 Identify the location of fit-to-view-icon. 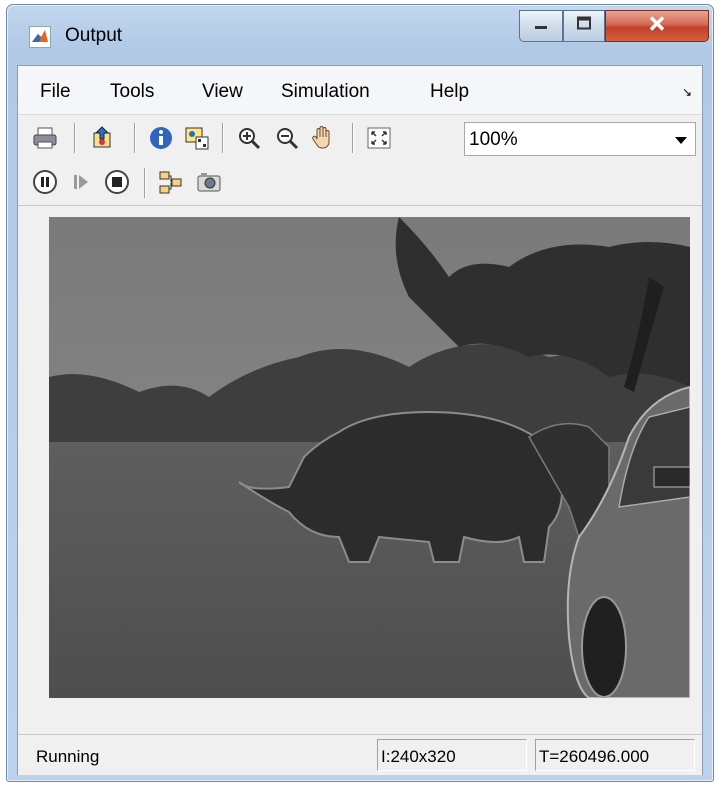
(379, 138).